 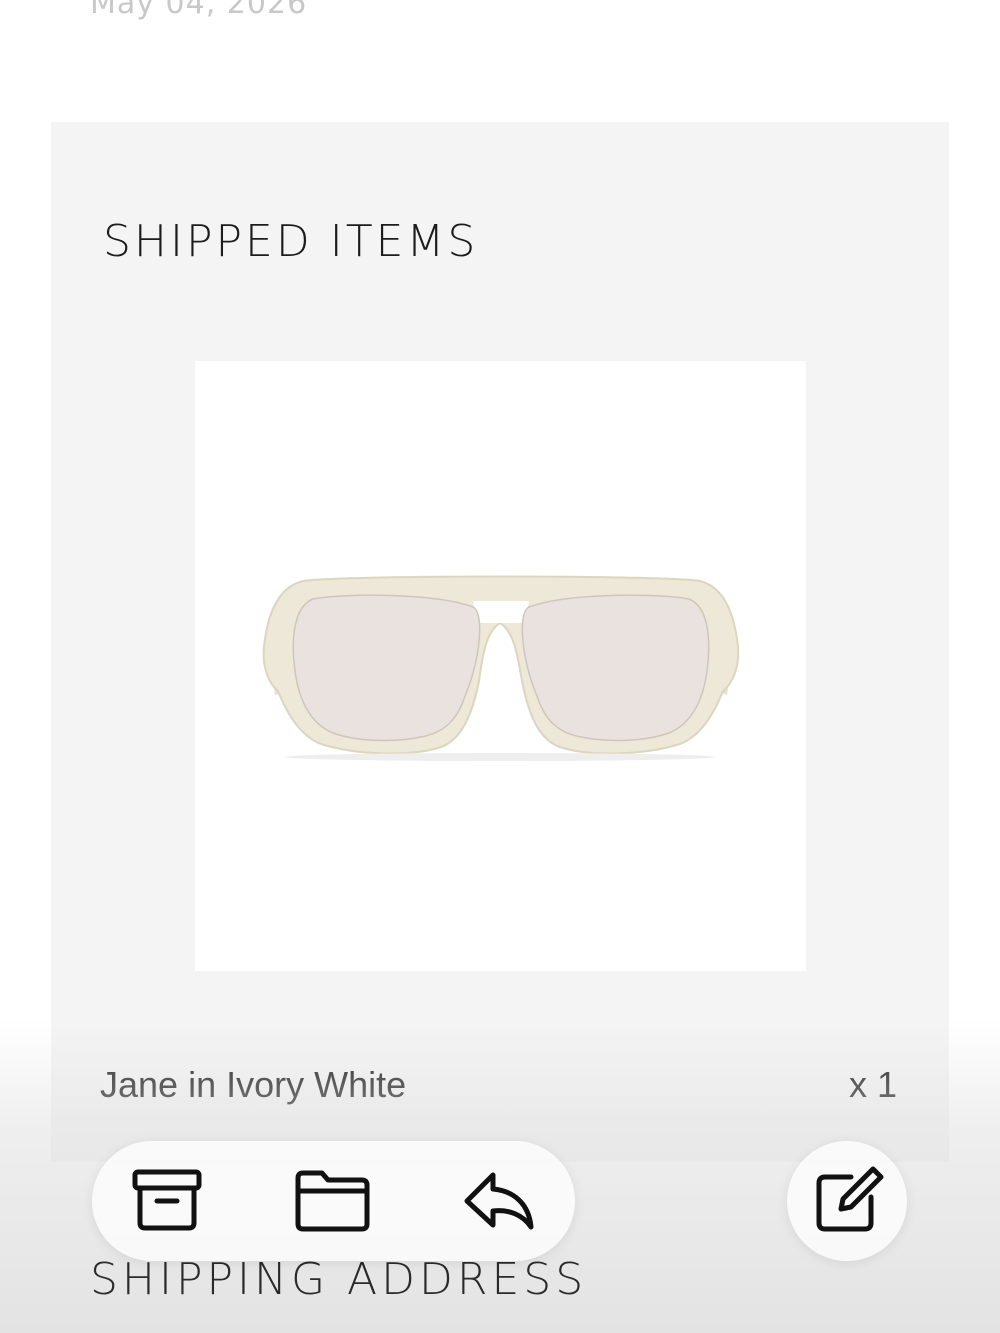 I want to click on compose-button, so click(x=847, y=1201).